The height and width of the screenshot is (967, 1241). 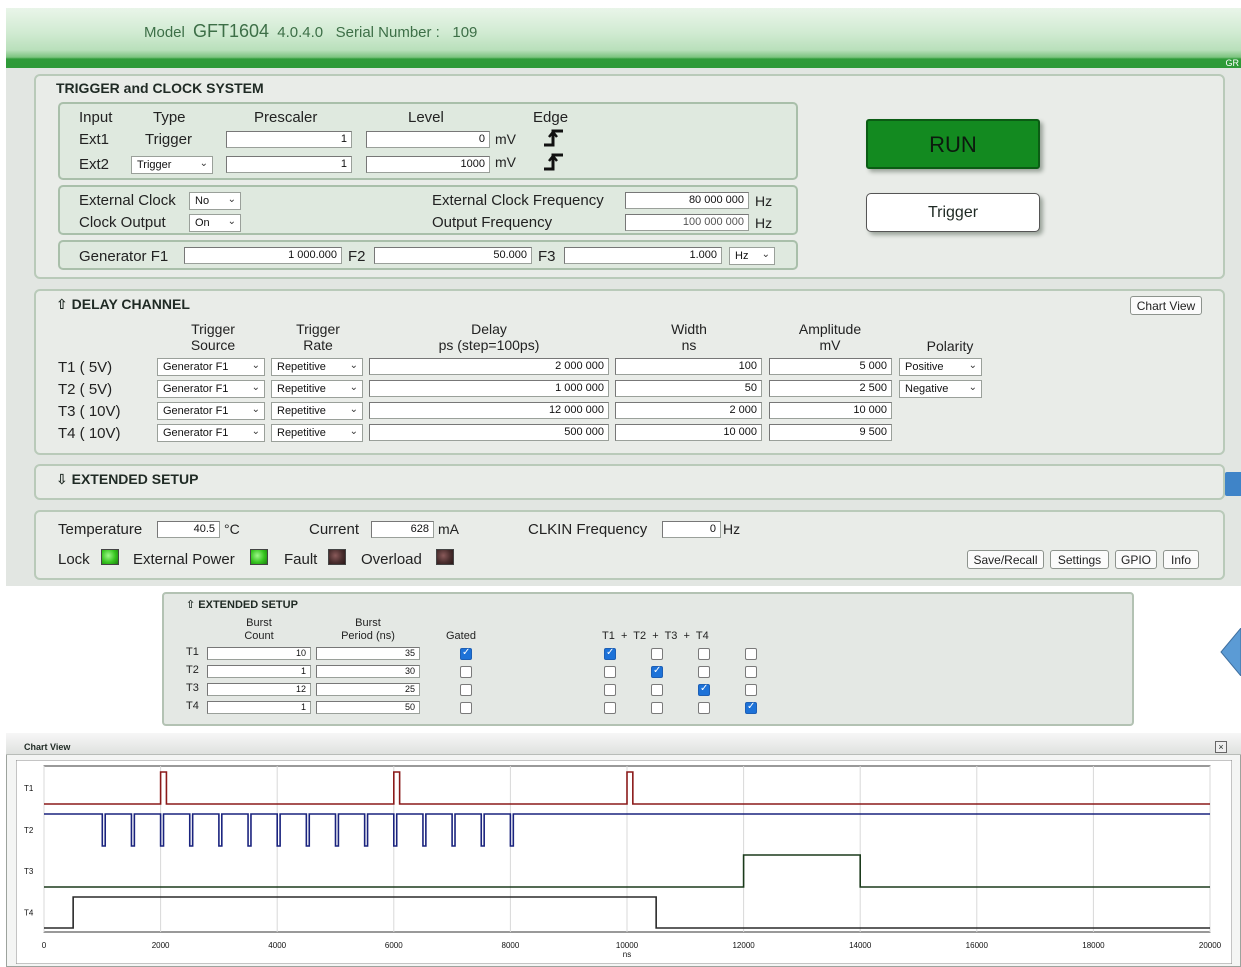 What do you see at coordinates (368, 707) in the screenshot?
I see `burst-period-input: 50` at bounding box center [368, 707].